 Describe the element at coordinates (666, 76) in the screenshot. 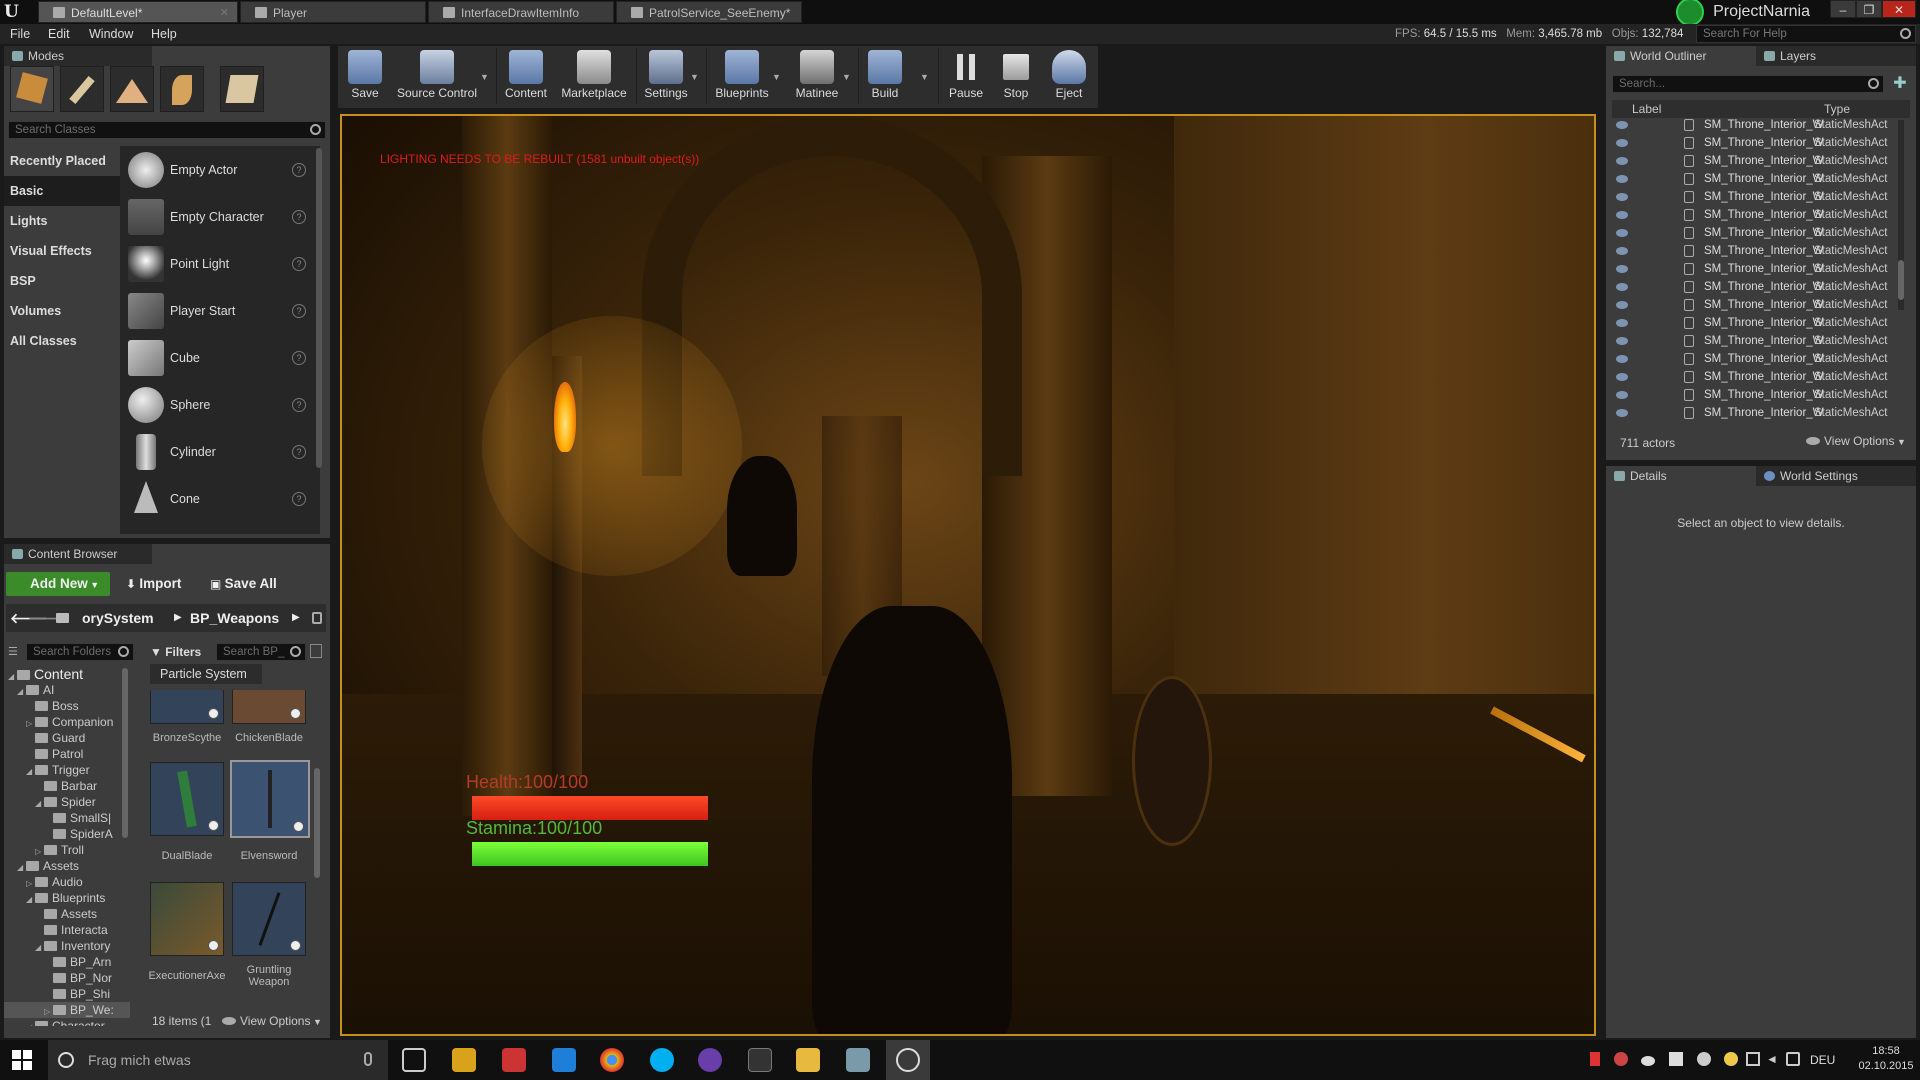

I see `settings-button: Settings` at that location.